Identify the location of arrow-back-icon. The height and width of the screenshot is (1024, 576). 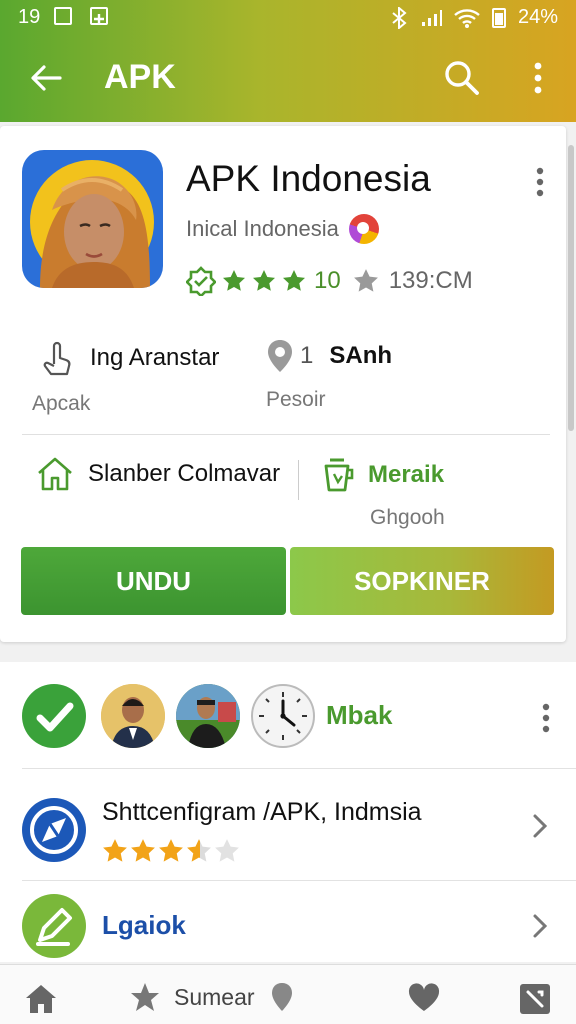
(46, 78).